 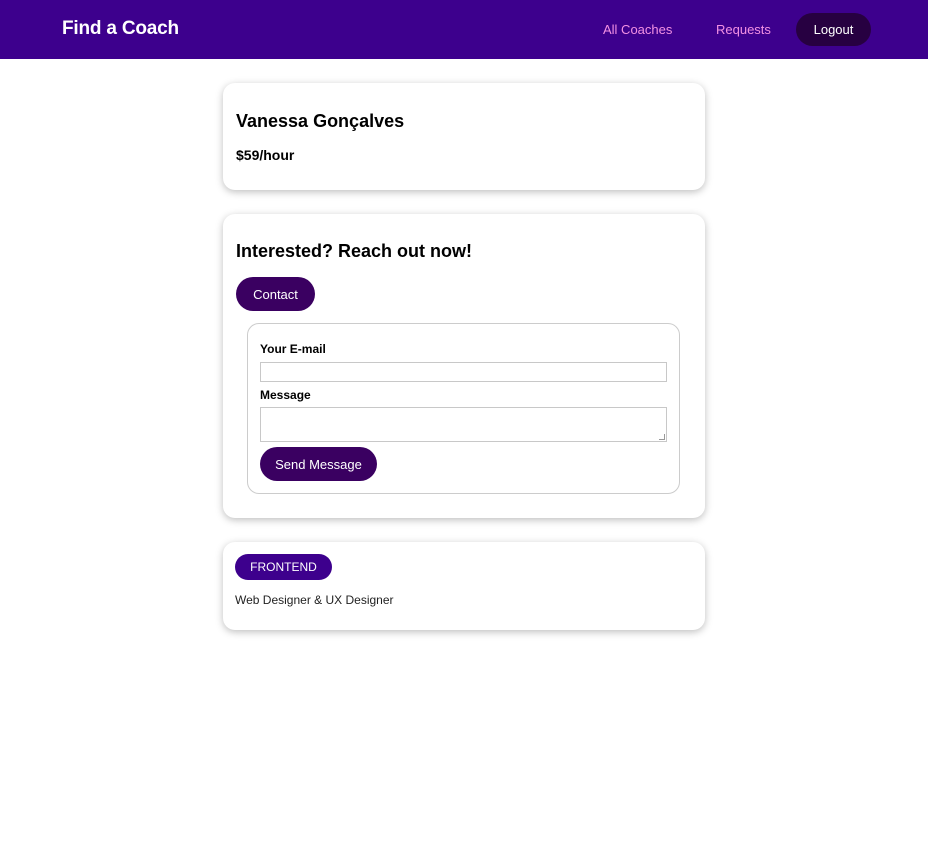 I want to click on contact-form: Your E-mail Message Send Message, so click(x=463, y=408).